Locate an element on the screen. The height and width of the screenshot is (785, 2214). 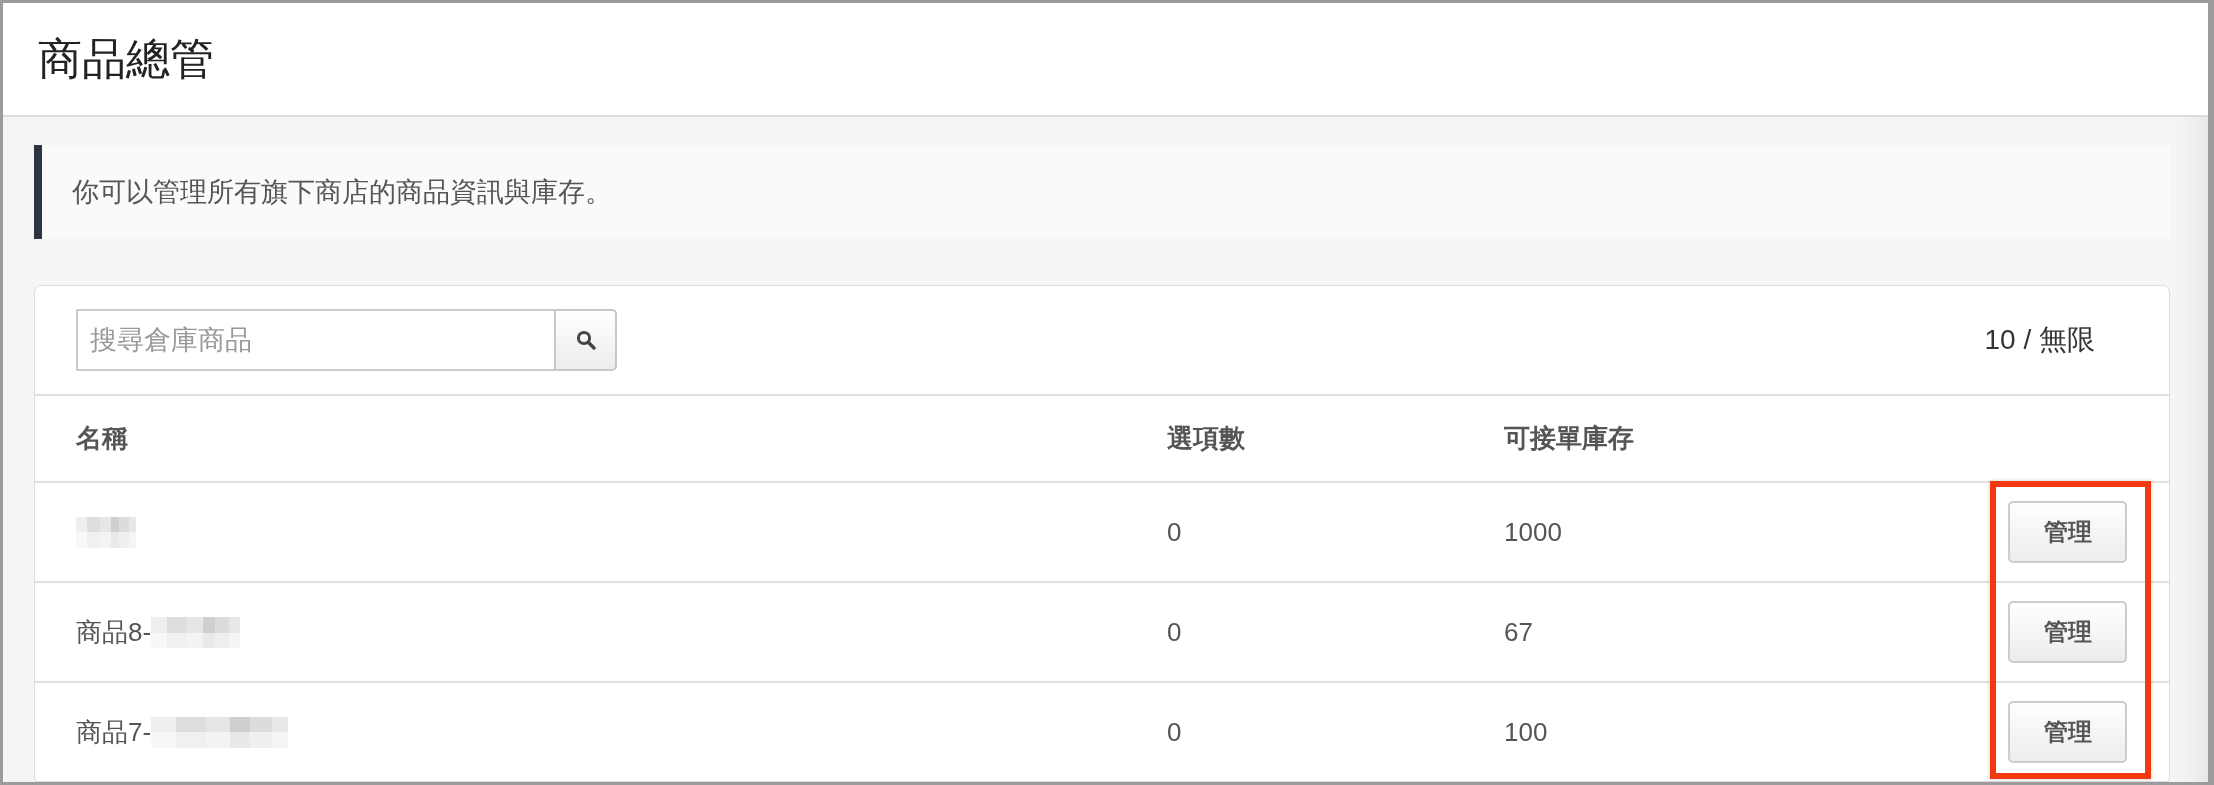
table-cell: 67 is located at coordinates (1518, 631).